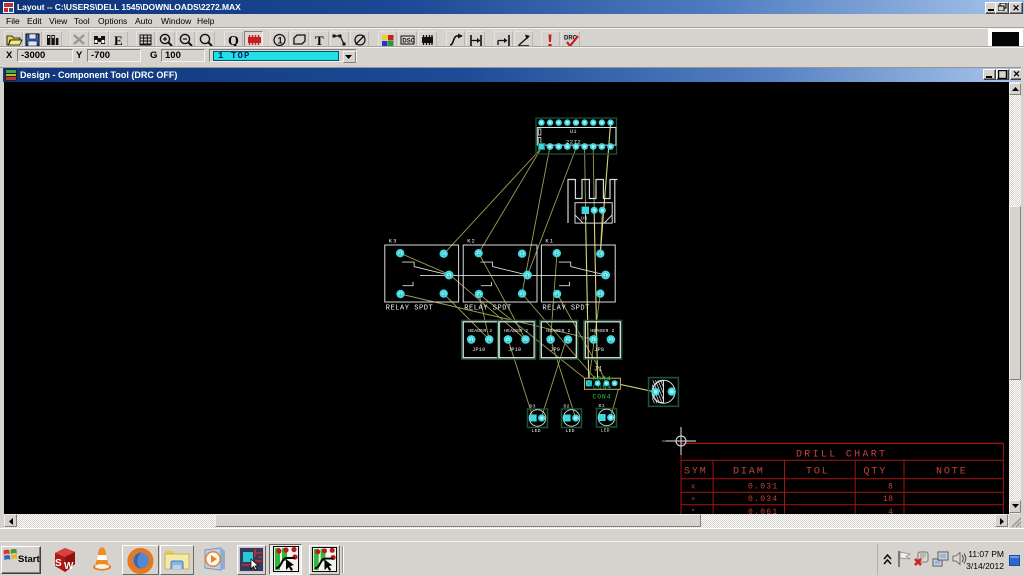 The height and width of the screenshot is (576, 1024). I want to click on svg-text: K1, so click(549, 241).